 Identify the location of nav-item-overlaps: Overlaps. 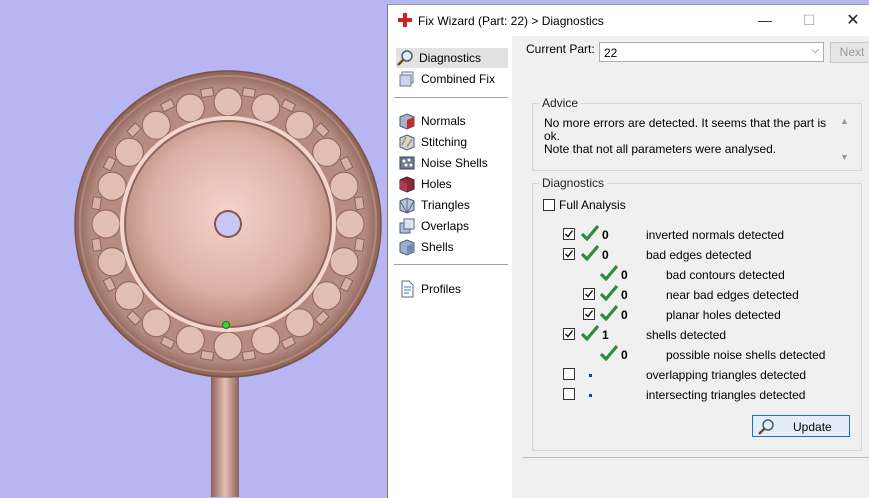
(453, 226).